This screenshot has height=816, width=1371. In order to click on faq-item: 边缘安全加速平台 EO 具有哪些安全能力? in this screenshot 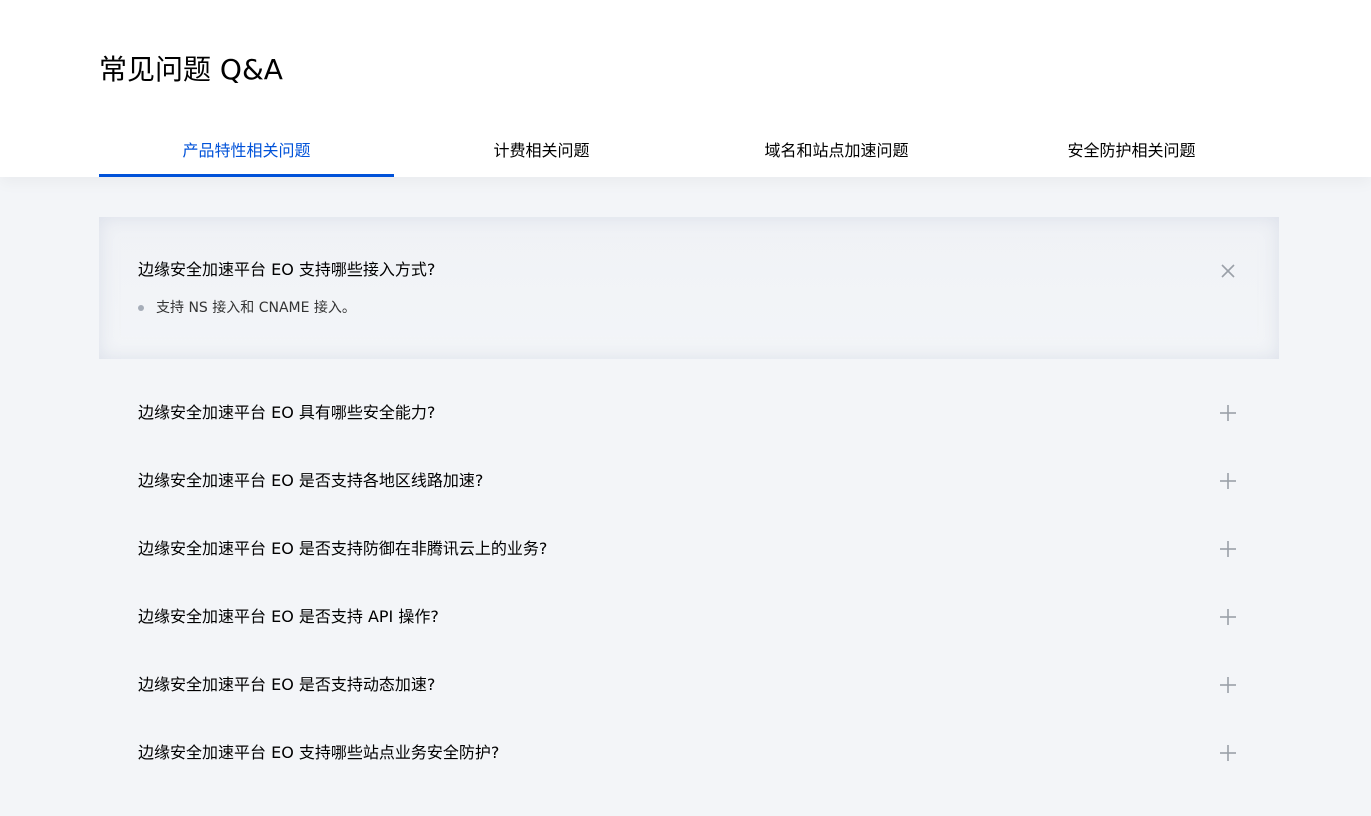, I will do `click(689, 413)`.